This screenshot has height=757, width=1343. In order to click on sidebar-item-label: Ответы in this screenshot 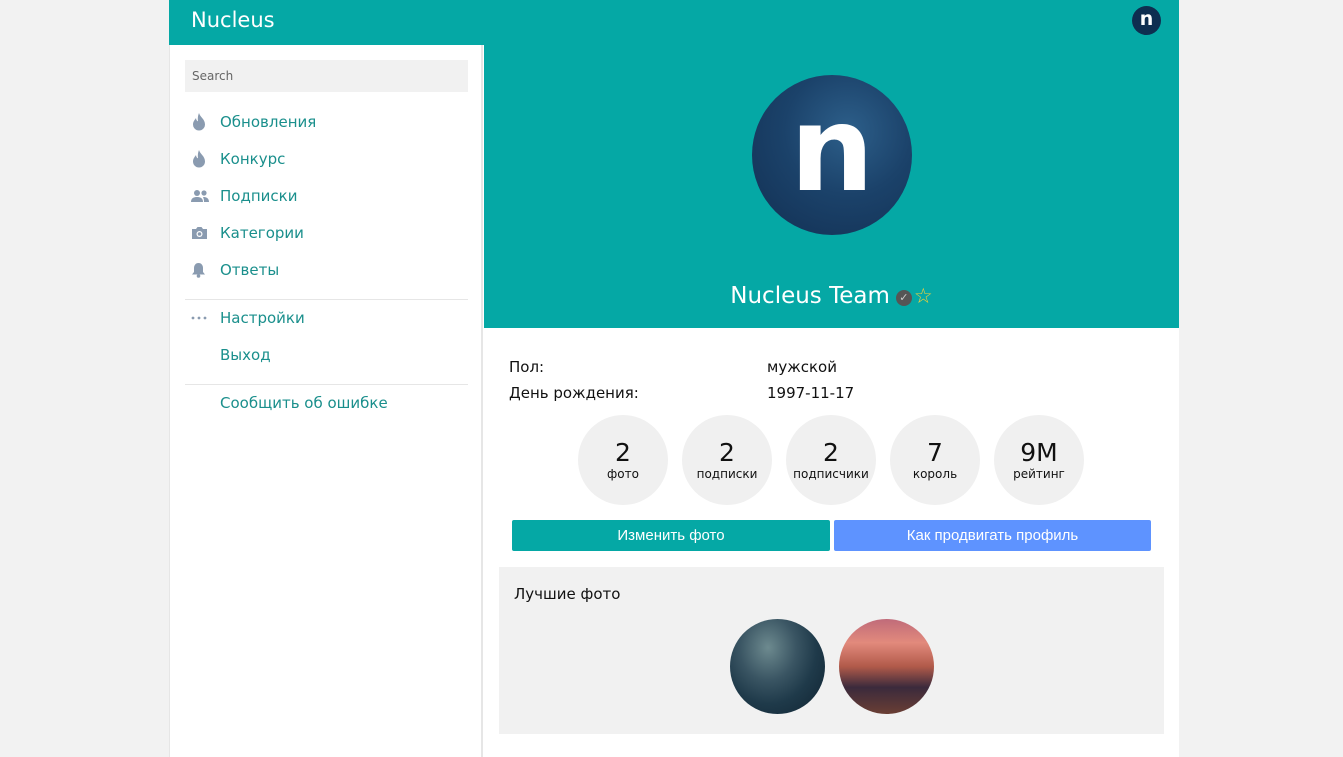, I will do `click(250, 270)`.